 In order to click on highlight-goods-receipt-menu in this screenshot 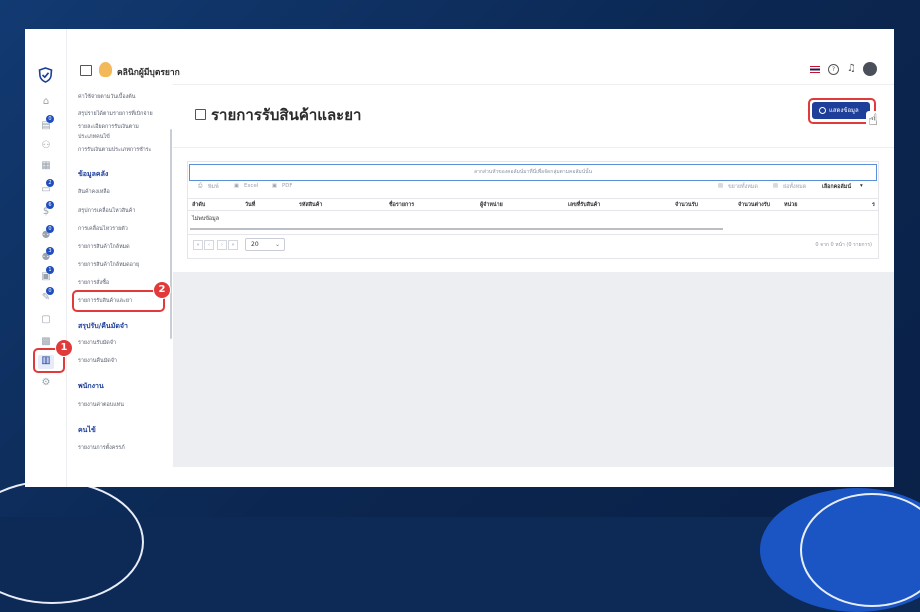, I will do `click(118, 301)`.